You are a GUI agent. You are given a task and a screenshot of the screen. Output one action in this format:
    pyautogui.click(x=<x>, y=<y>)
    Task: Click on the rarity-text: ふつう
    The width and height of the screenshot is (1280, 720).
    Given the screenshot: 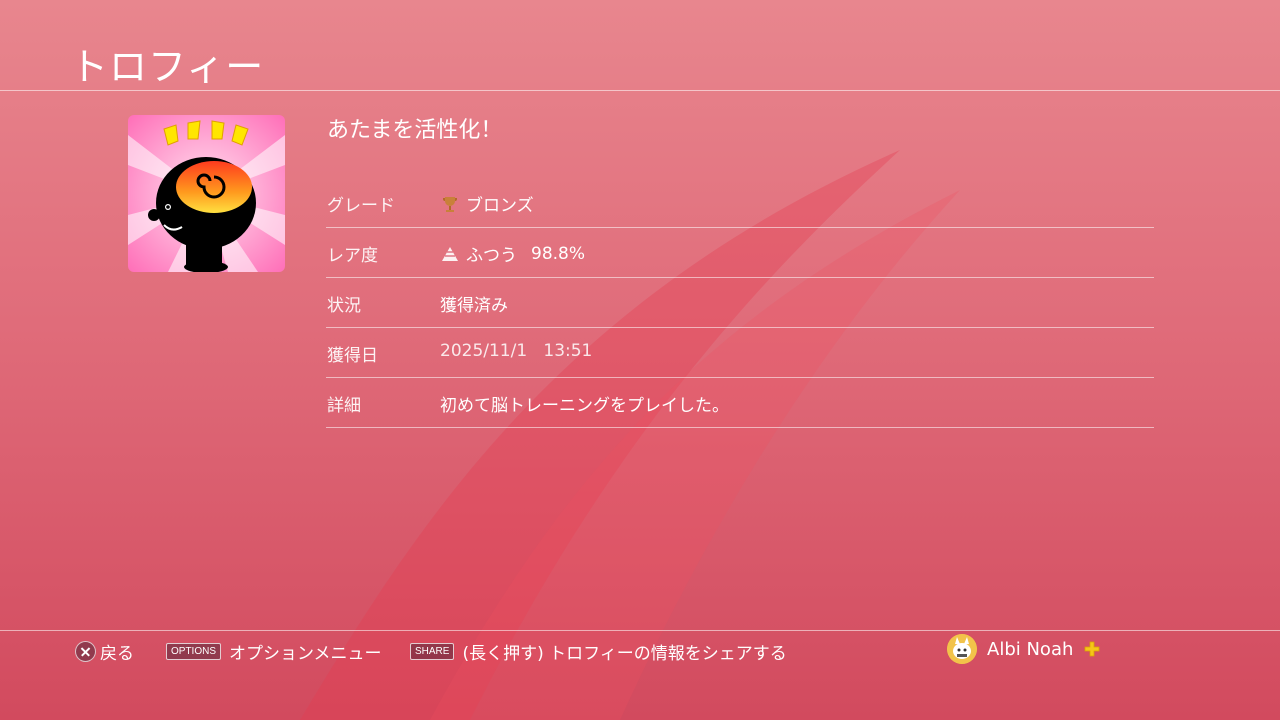 What is the action you would take?
    pyautogui.click(x=491, y=256)
    